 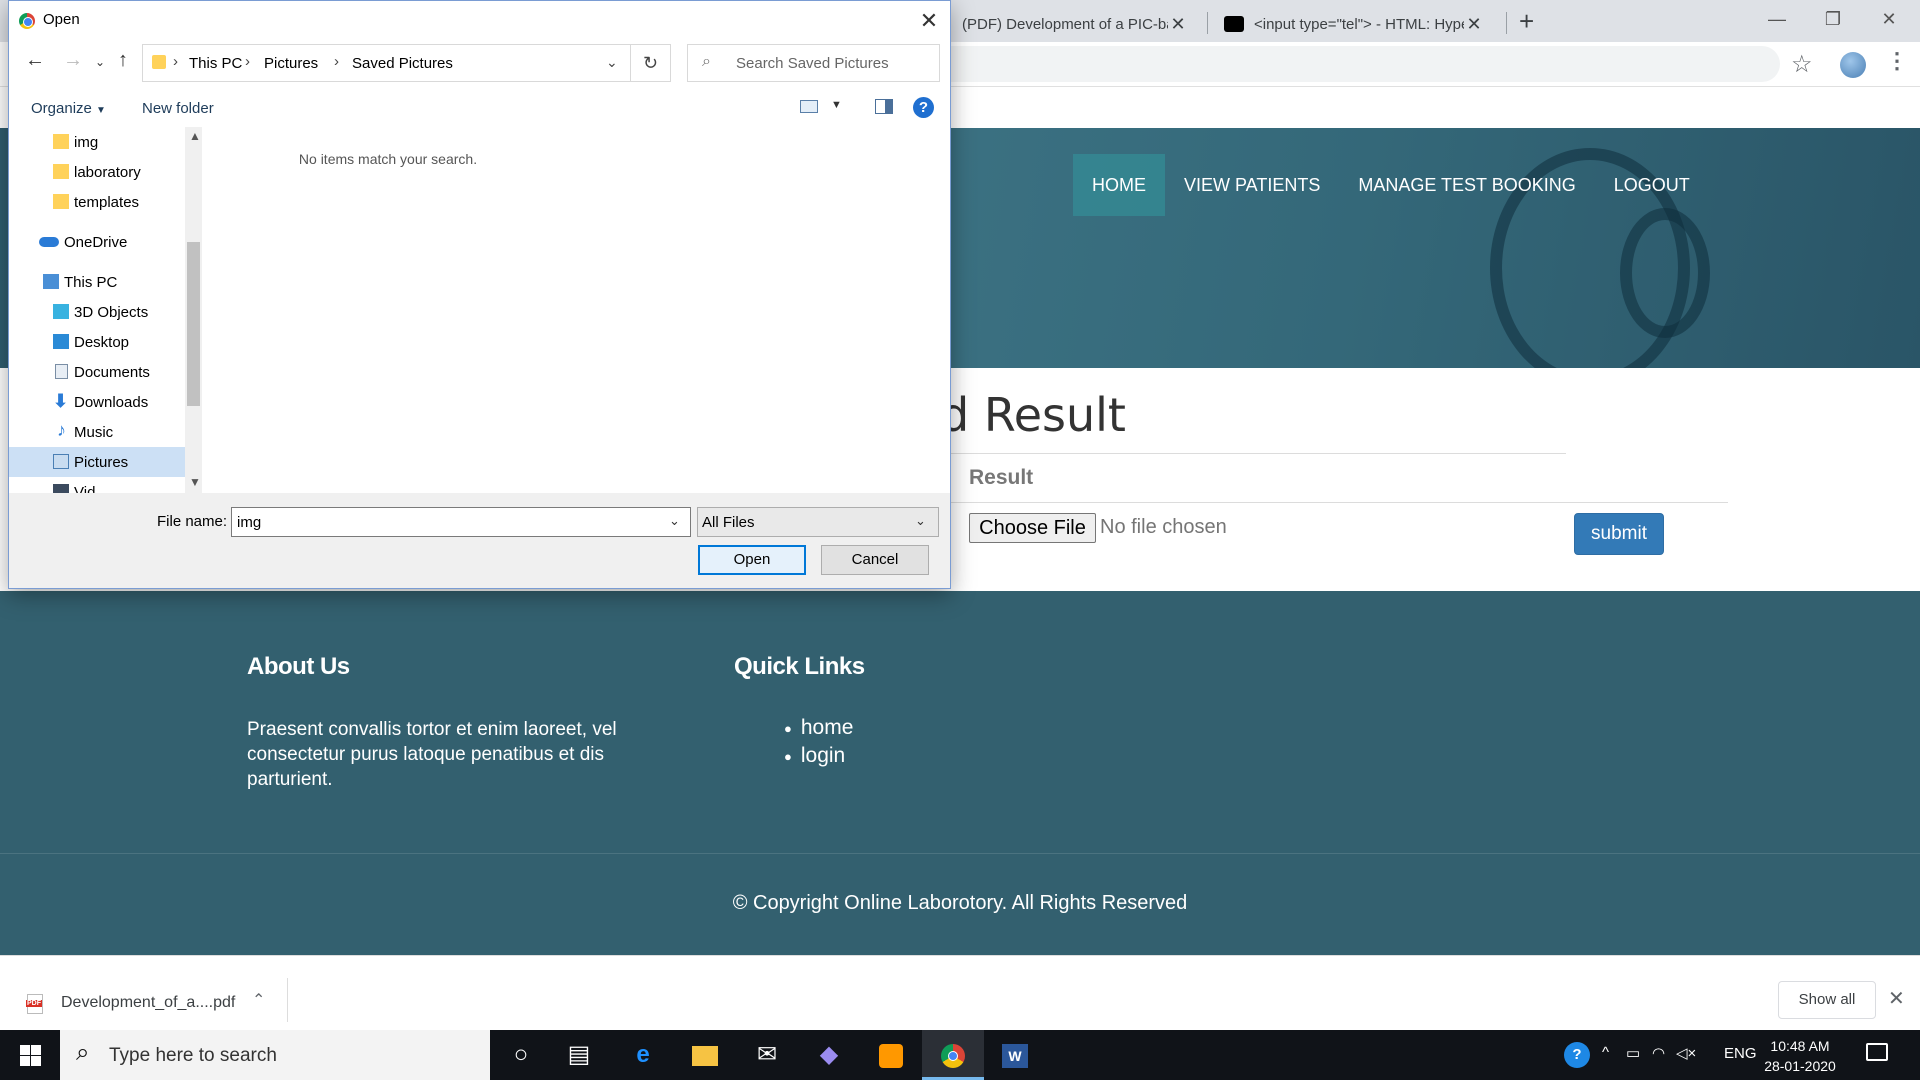 What do you see at coordinates (829, 1055) in the screenshot?
I see `visual-studio-icon: ◆` at bounding box center [829, 1055].